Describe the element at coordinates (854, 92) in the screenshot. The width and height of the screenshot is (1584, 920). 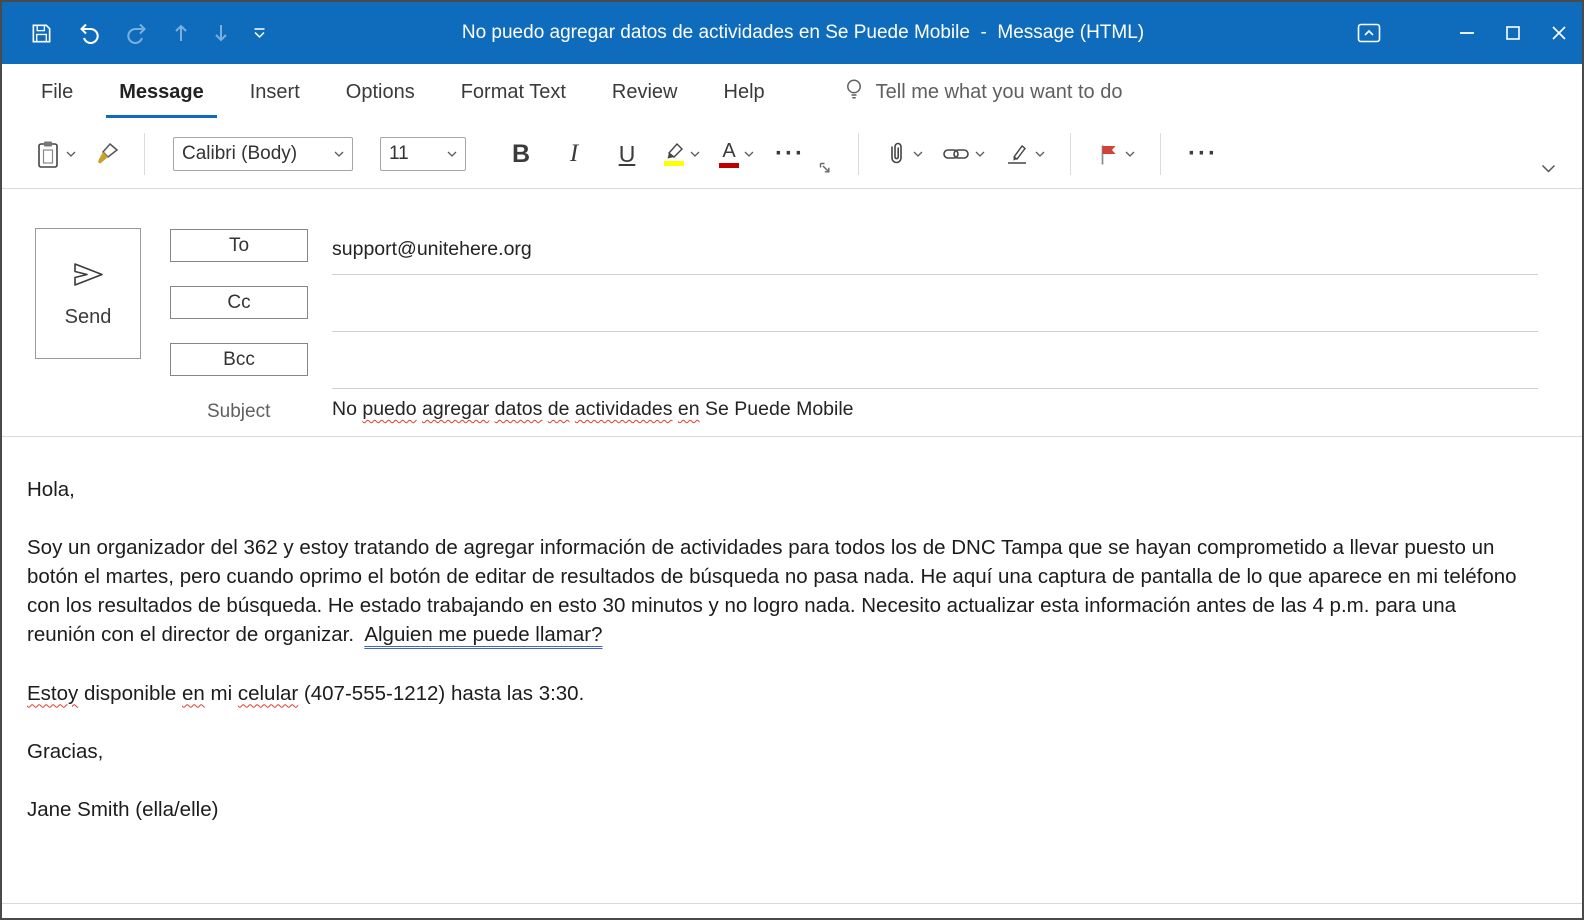
I see `lightbulb-icon` at that location.